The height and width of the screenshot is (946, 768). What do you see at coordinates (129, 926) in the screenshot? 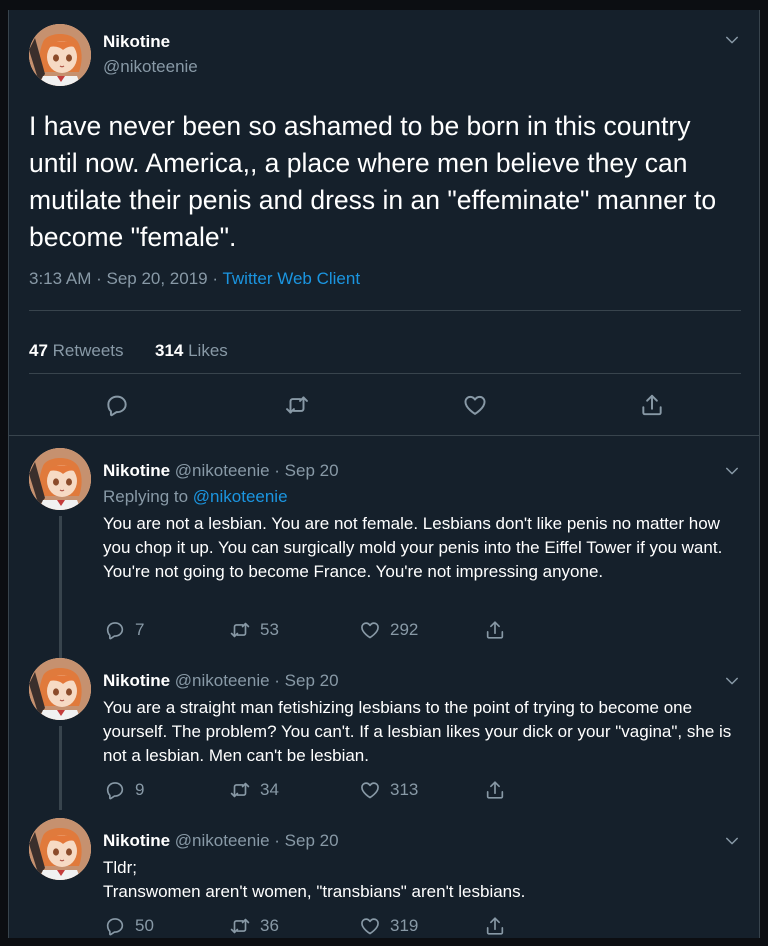
I see `reply-action: 50` at bounding box center [129, 926].